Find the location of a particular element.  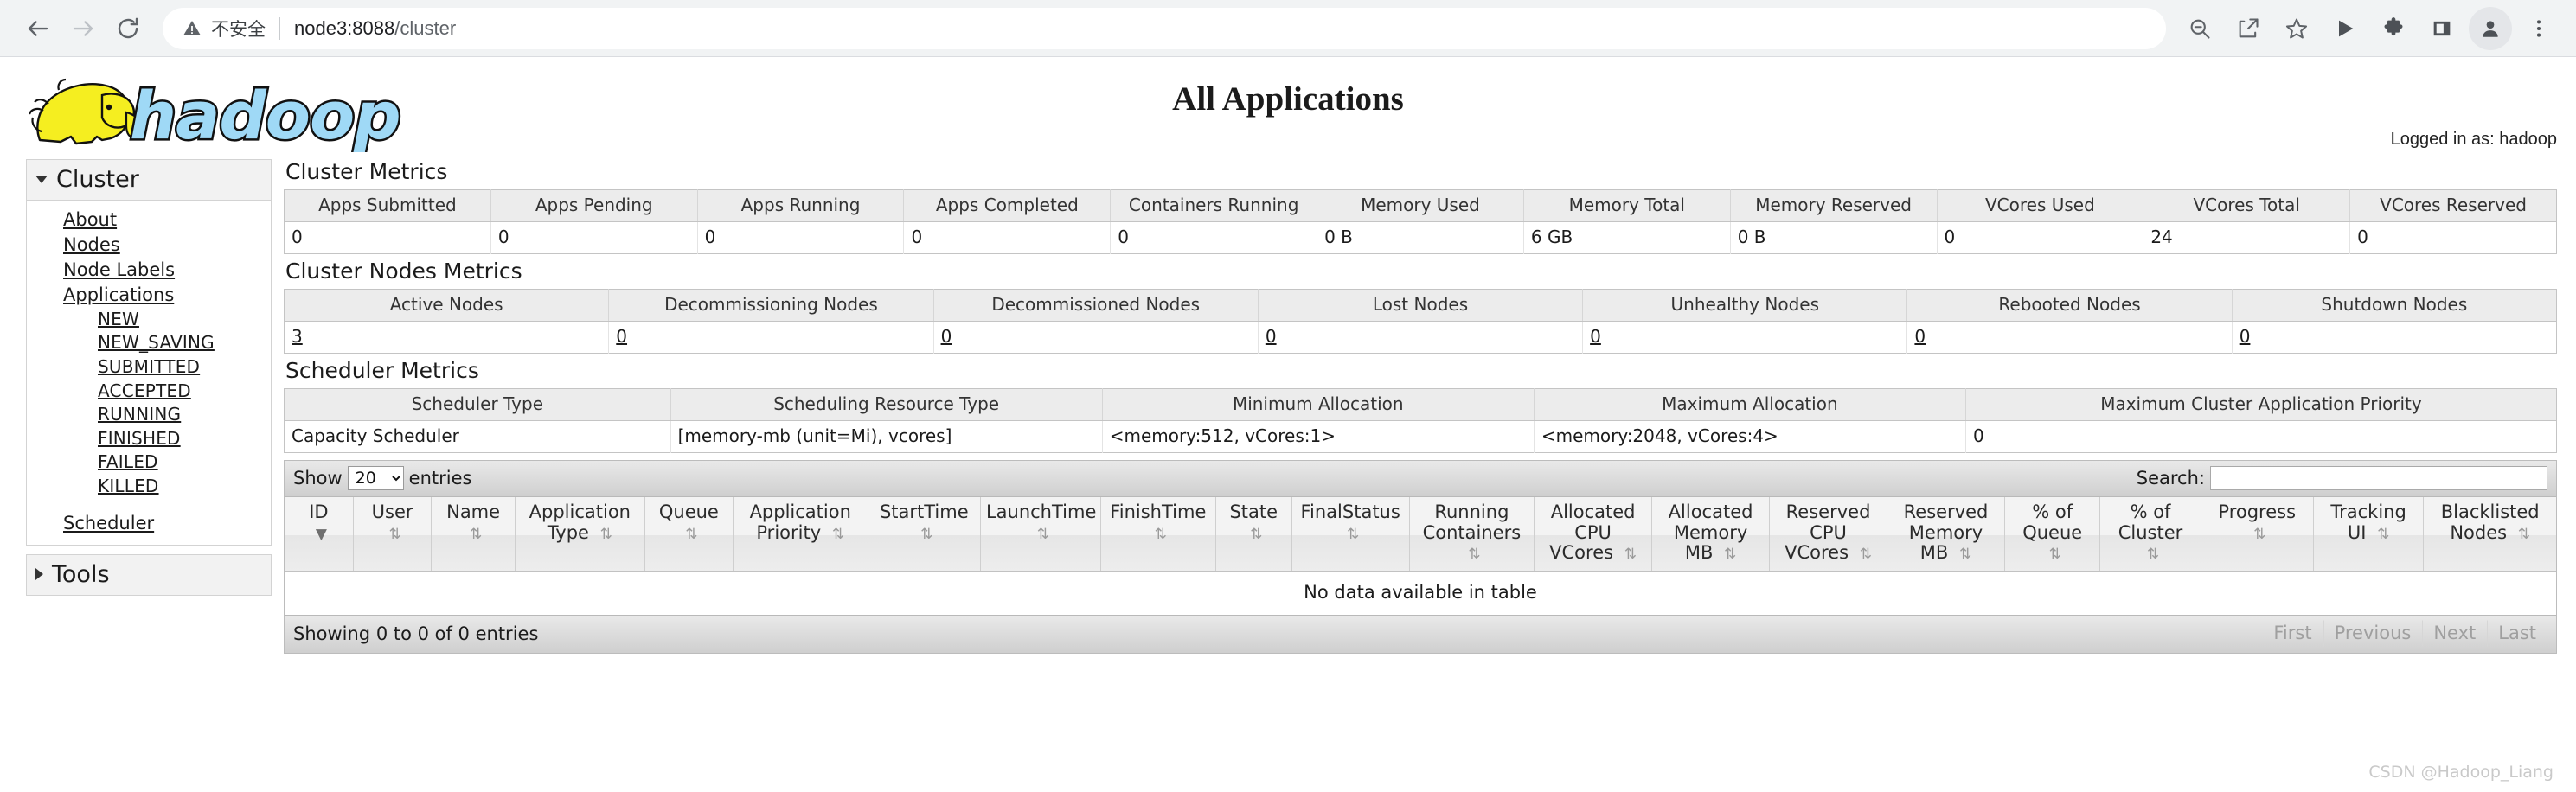

sidebar-item-scheduler: Scheduler is located at coordinates (167, 523).